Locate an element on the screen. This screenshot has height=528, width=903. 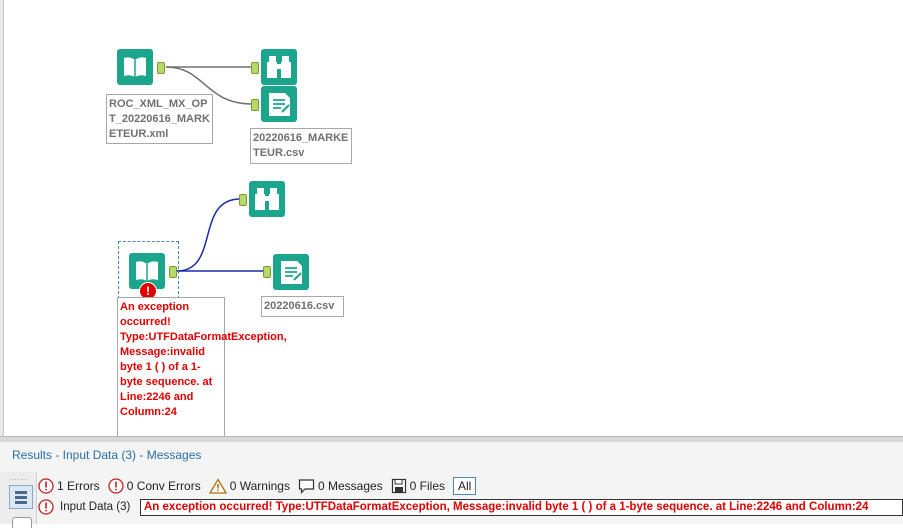
message-bubble-icon is located at coordinates (306, 486).